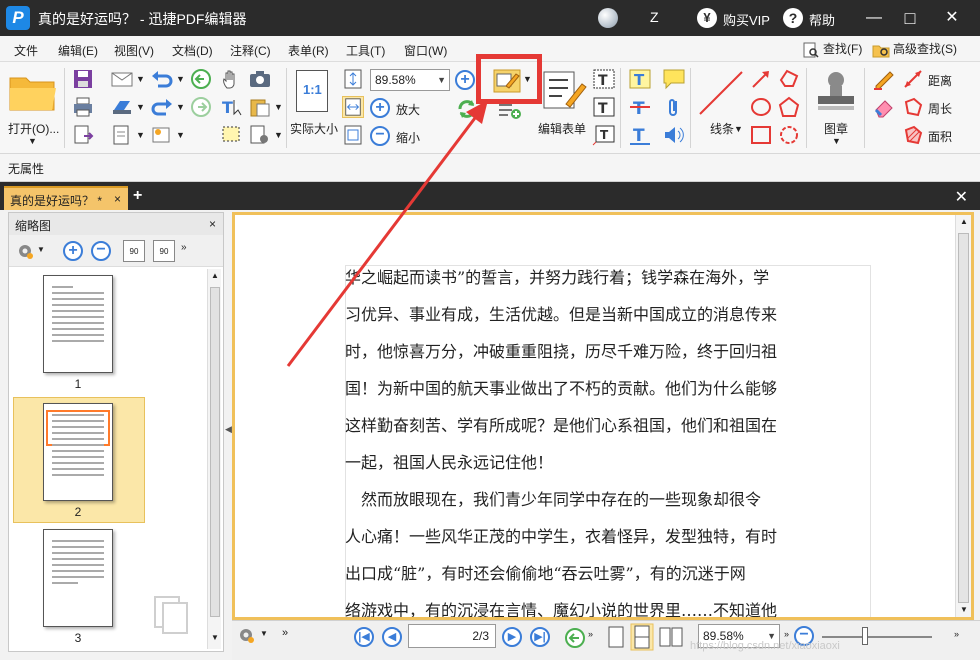 The width and height of the screenshot is (980, 660). Describe the element at coordinates (595, 536) in the screenshot. I see `text-line: 人心痛！一些风华正茂的中学生，衣着怪异，发型独特，有时` at that location.